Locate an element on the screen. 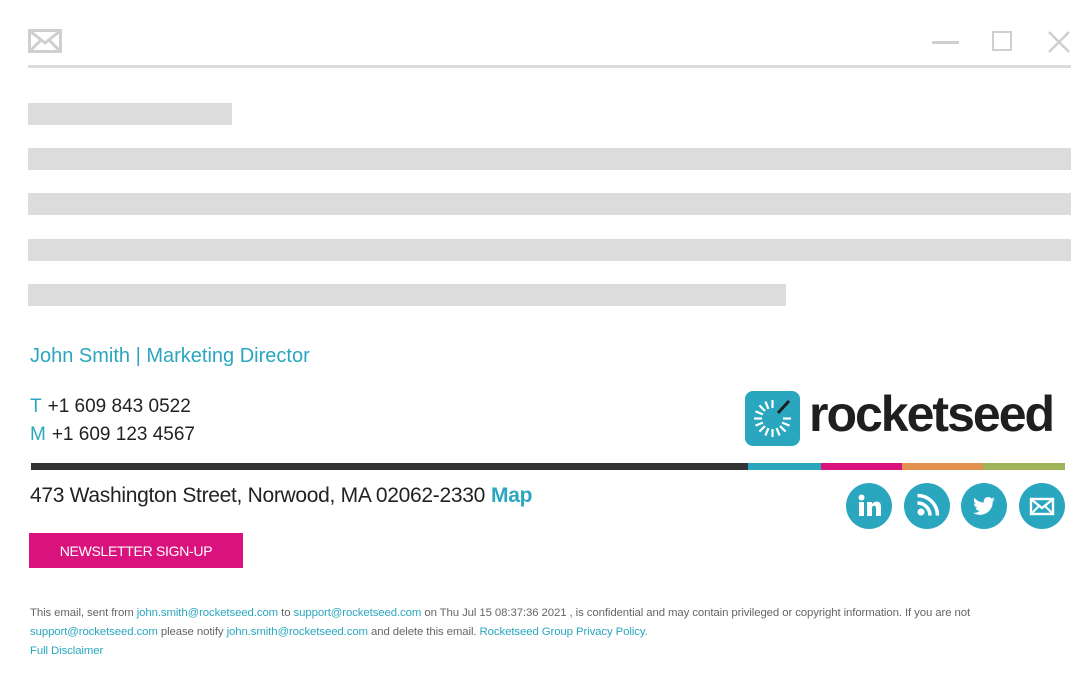 The height and width of the screenshot is (674, 1083). sender-email-link: john.smith@rocketseed.com is located at coordinates (207, 613).